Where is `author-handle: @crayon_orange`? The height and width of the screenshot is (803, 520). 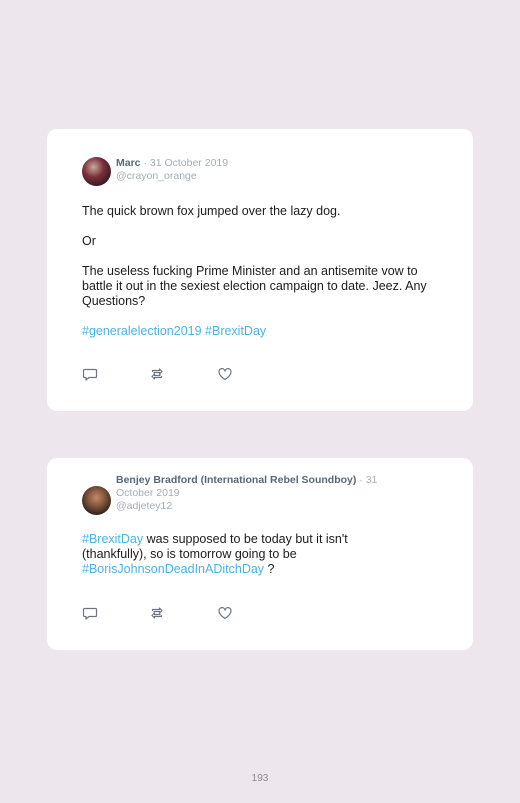 author-handle: @crayon_orange is located at coordinates (266, 176).